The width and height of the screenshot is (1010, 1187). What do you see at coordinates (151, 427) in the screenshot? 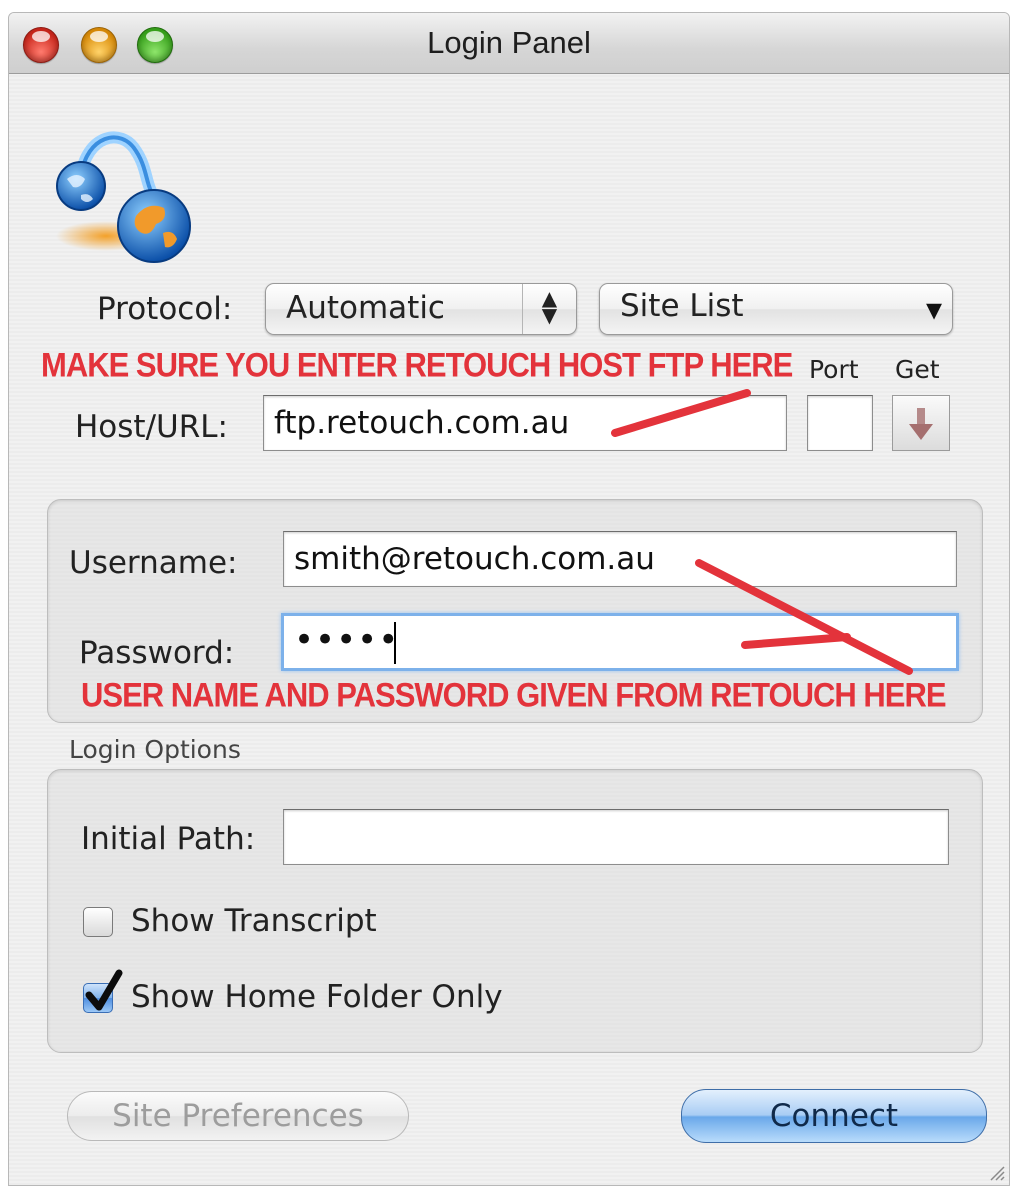
I see `host-label: Host/URL:` at bounding box center [151, 427].